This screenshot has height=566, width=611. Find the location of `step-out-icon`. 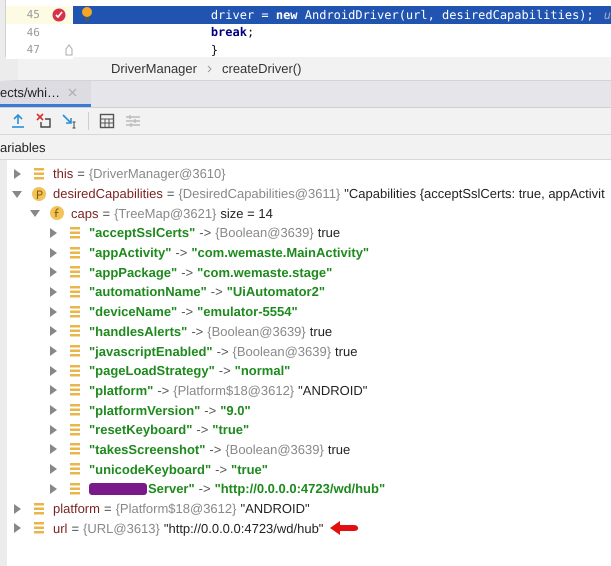

step-out-icon is located at coordinates (18, 121).